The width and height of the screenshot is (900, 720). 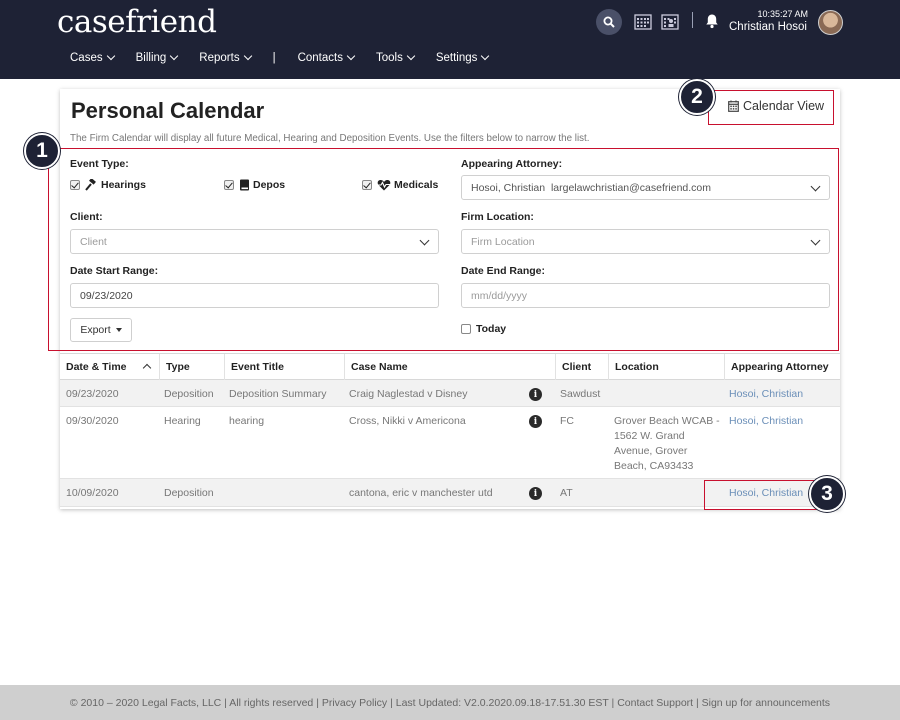 I want to click on cell-title: Deposition Summary, so click(x=278, y=394).